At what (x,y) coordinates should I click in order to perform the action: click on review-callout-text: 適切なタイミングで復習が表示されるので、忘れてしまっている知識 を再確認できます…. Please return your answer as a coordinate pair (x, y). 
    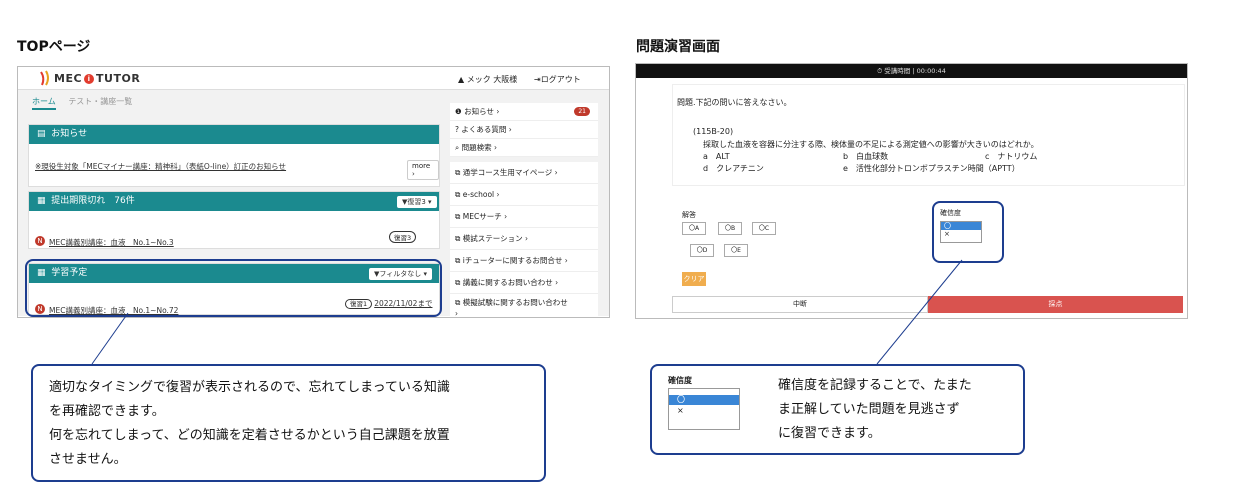
    Looking at the image, I should click on (249, 423).